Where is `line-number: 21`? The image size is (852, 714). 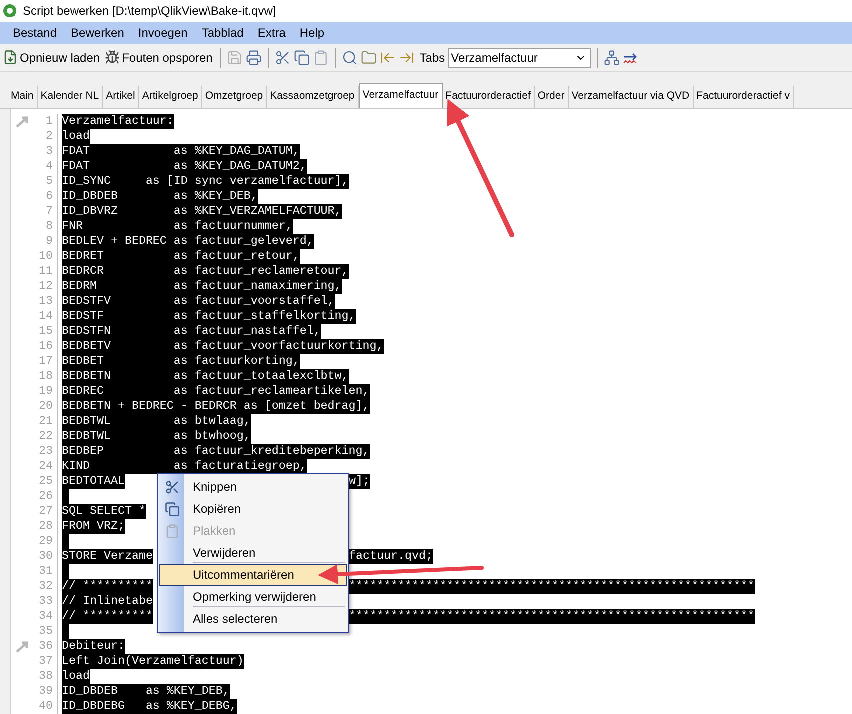 line-number: 21 is located at coordinates (46, 421).